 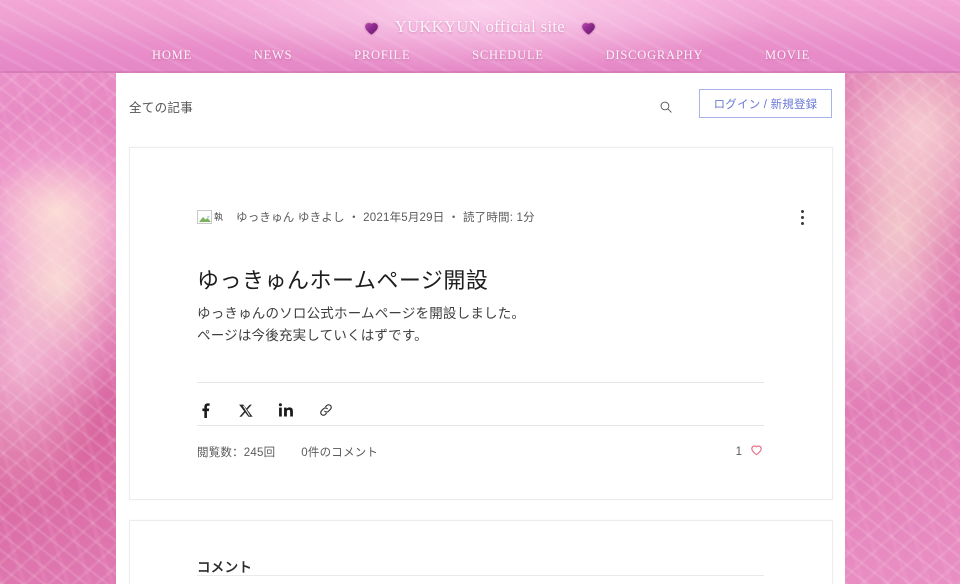 I want to click on x-twitter-icon, so click(x=246, y=410).